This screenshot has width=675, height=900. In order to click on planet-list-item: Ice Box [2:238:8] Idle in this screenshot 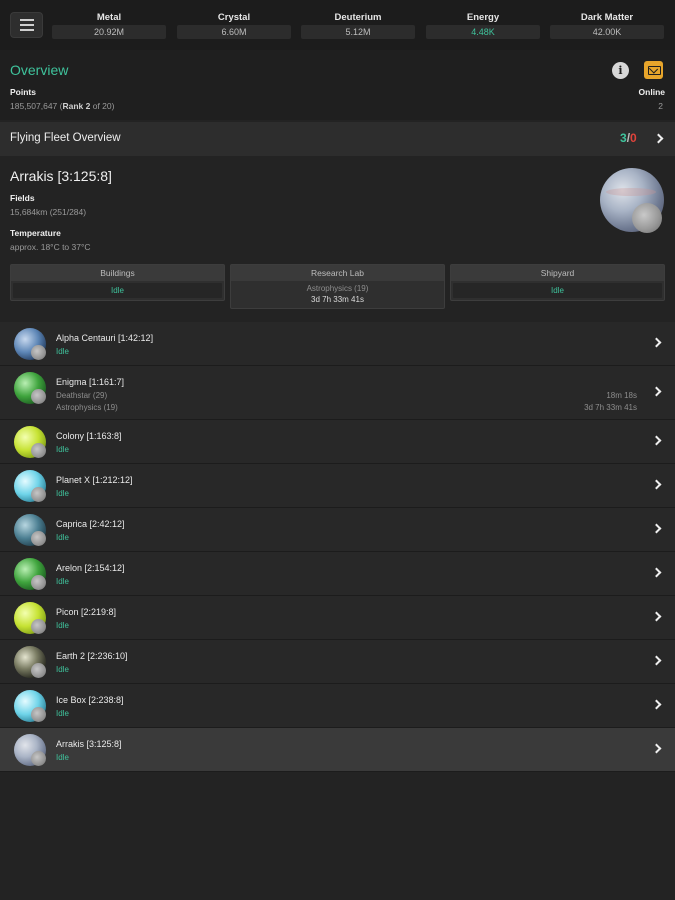, I will do `click(337, 706)`.